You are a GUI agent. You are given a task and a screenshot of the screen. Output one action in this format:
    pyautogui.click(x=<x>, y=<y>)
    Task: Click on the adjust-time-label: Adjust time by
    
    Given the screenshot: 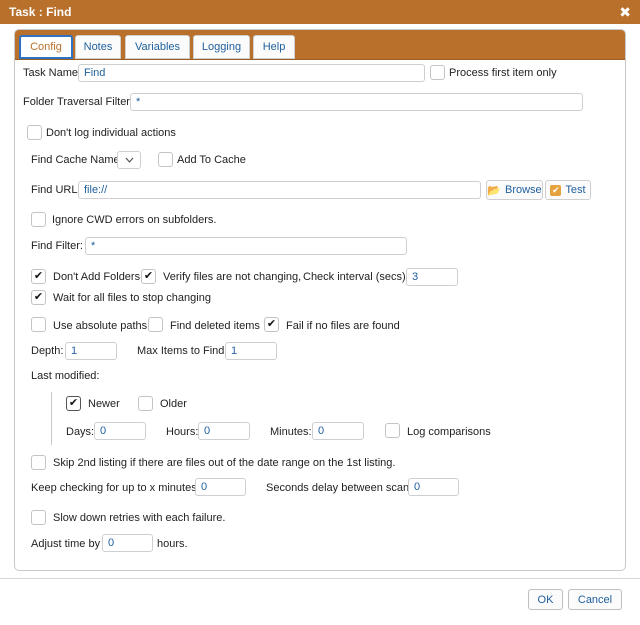 What is the action you would take?
    pyautogui.click(x=66, y=544)
    